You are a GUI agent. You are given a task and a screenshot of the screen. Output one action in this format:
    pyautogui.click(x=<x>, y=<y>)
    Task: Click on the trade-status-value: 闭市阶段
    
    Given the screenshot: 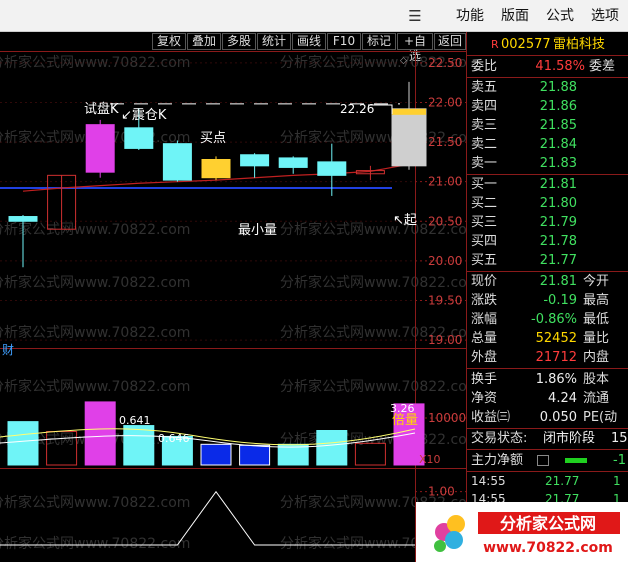 What is the action you would take?
    pyautogui.click(x=569, y=438)
    